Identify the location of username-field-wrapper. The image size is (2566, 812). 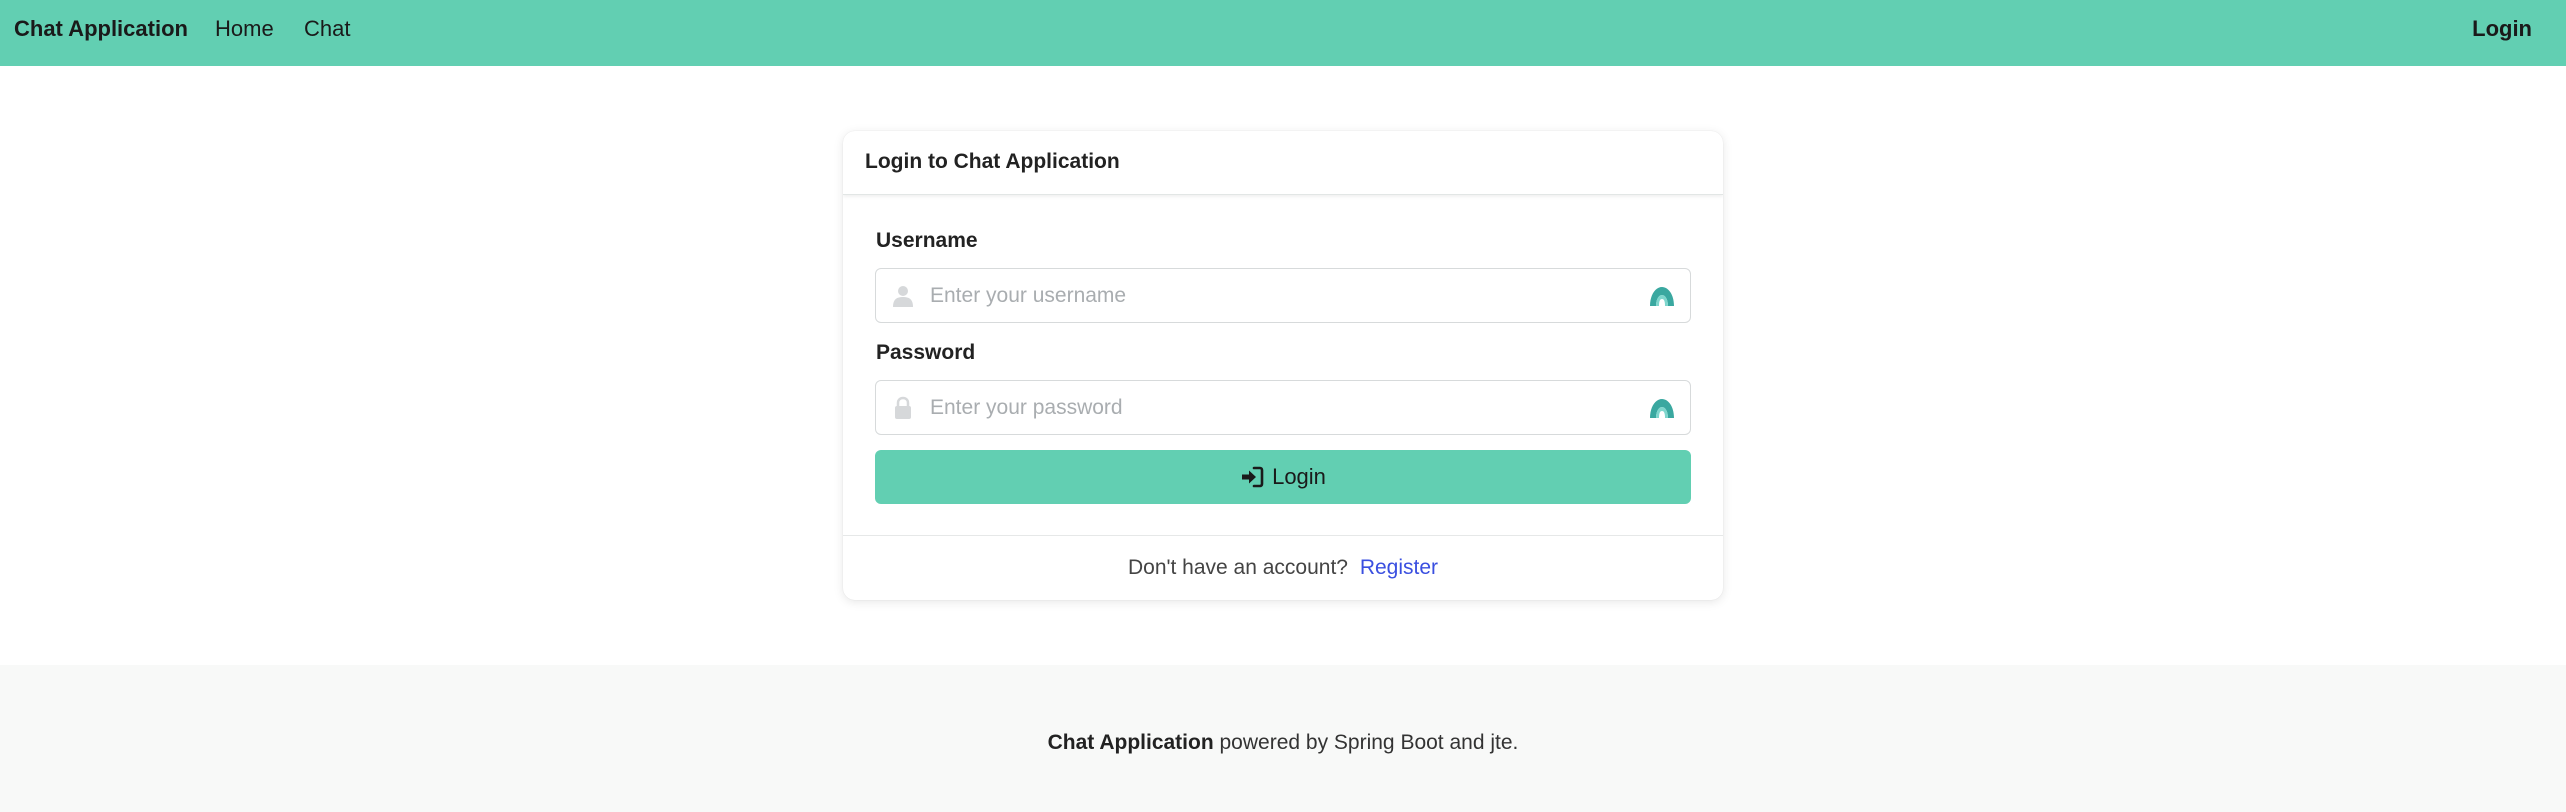
(1283, 295).